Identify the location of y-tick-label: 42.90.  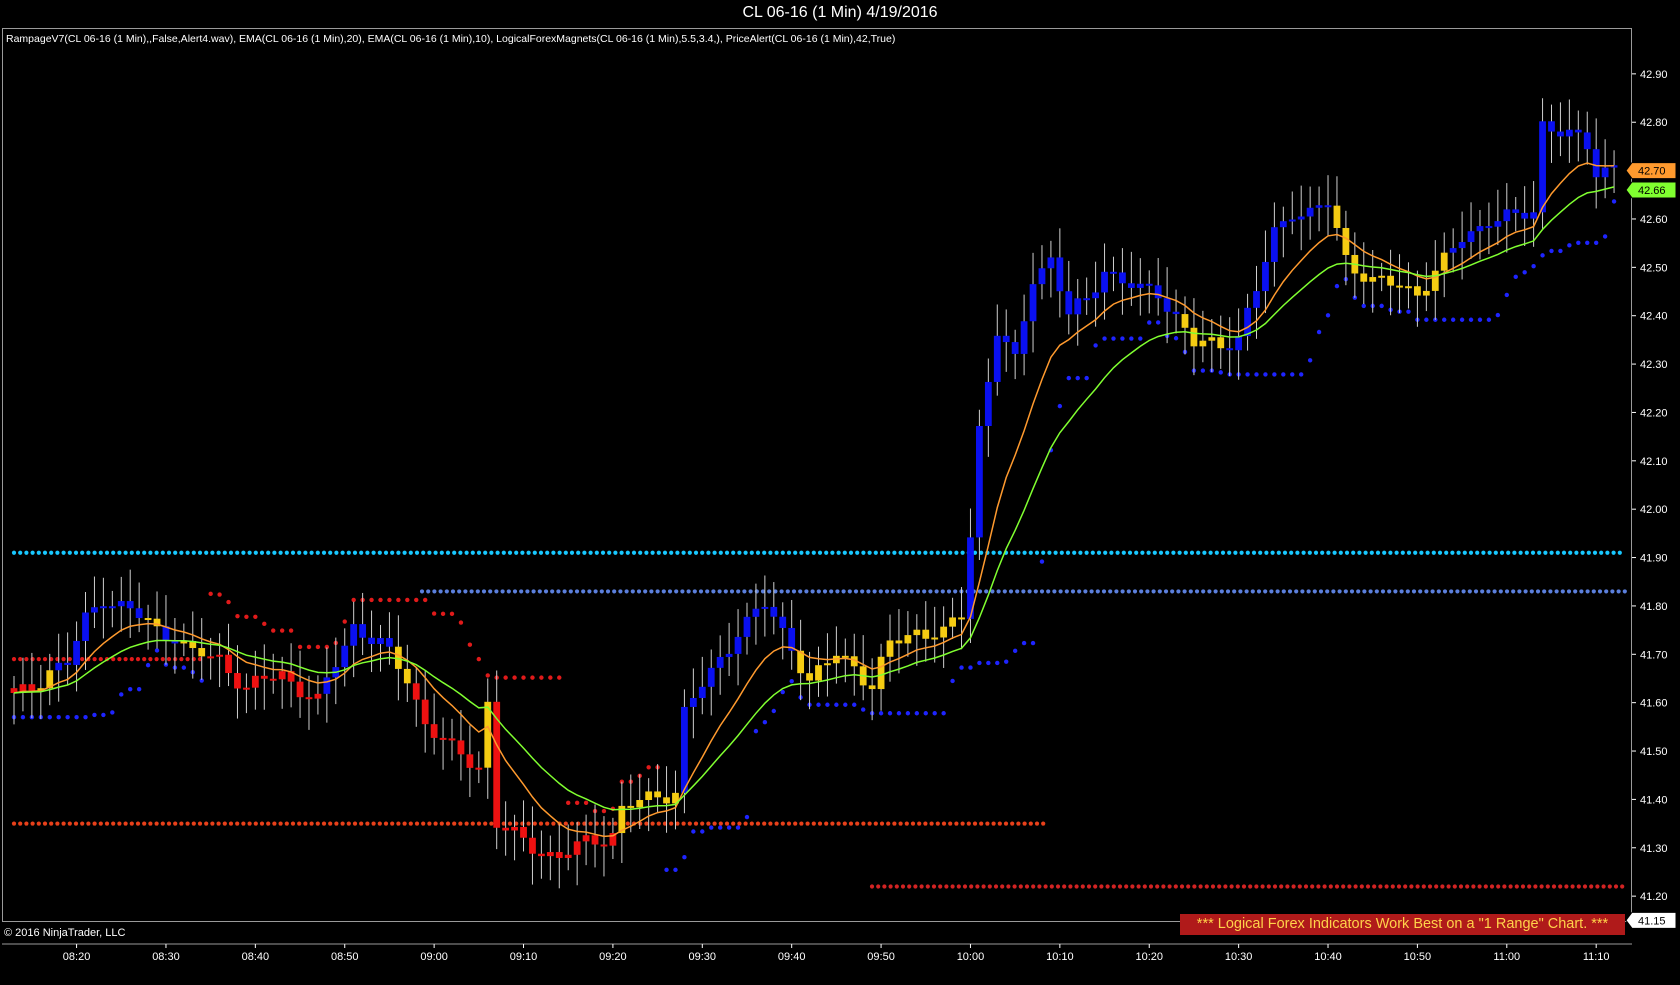
(1654, 75).